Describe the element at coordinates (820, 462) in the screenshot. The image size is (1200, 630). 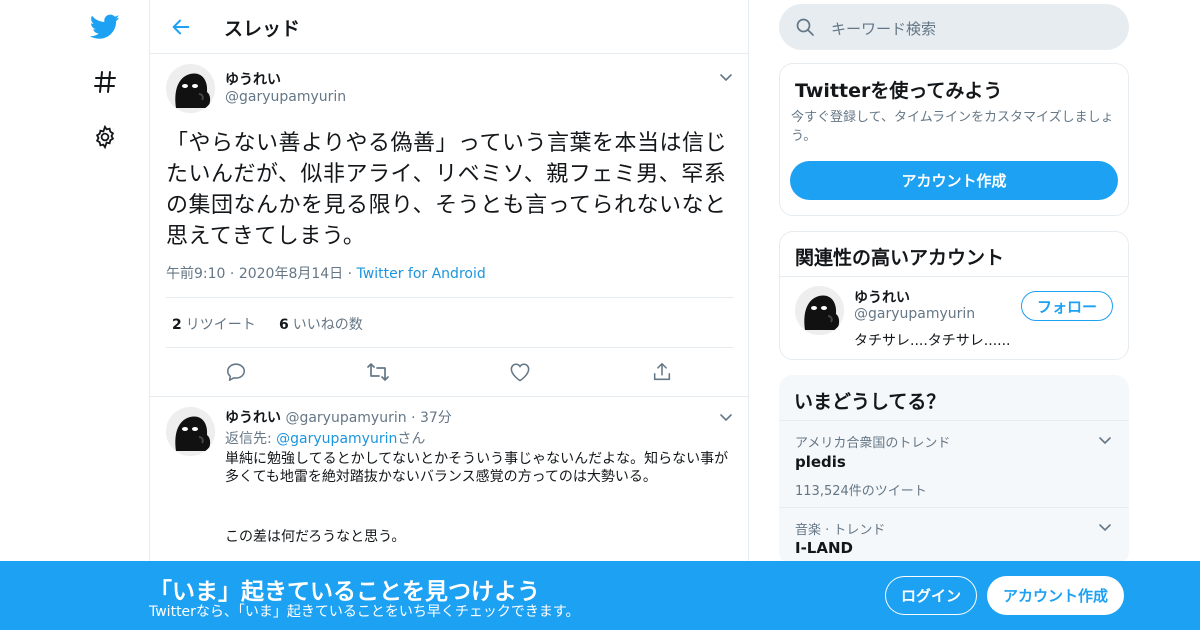
I see `trend-name: pledis` at that location.